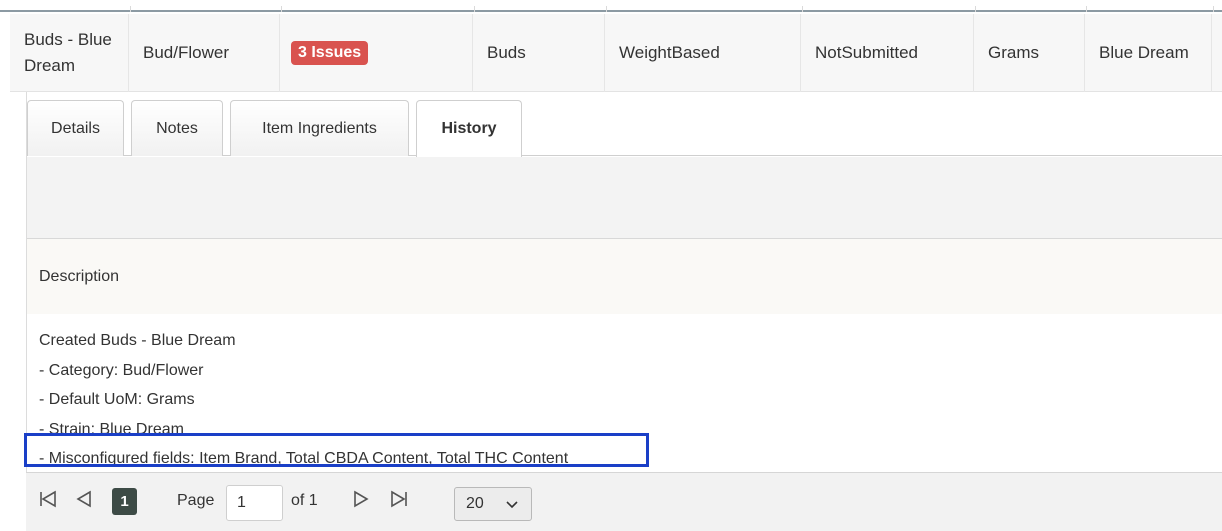  I want to click on description-column-header: Description, so click(624, 276).